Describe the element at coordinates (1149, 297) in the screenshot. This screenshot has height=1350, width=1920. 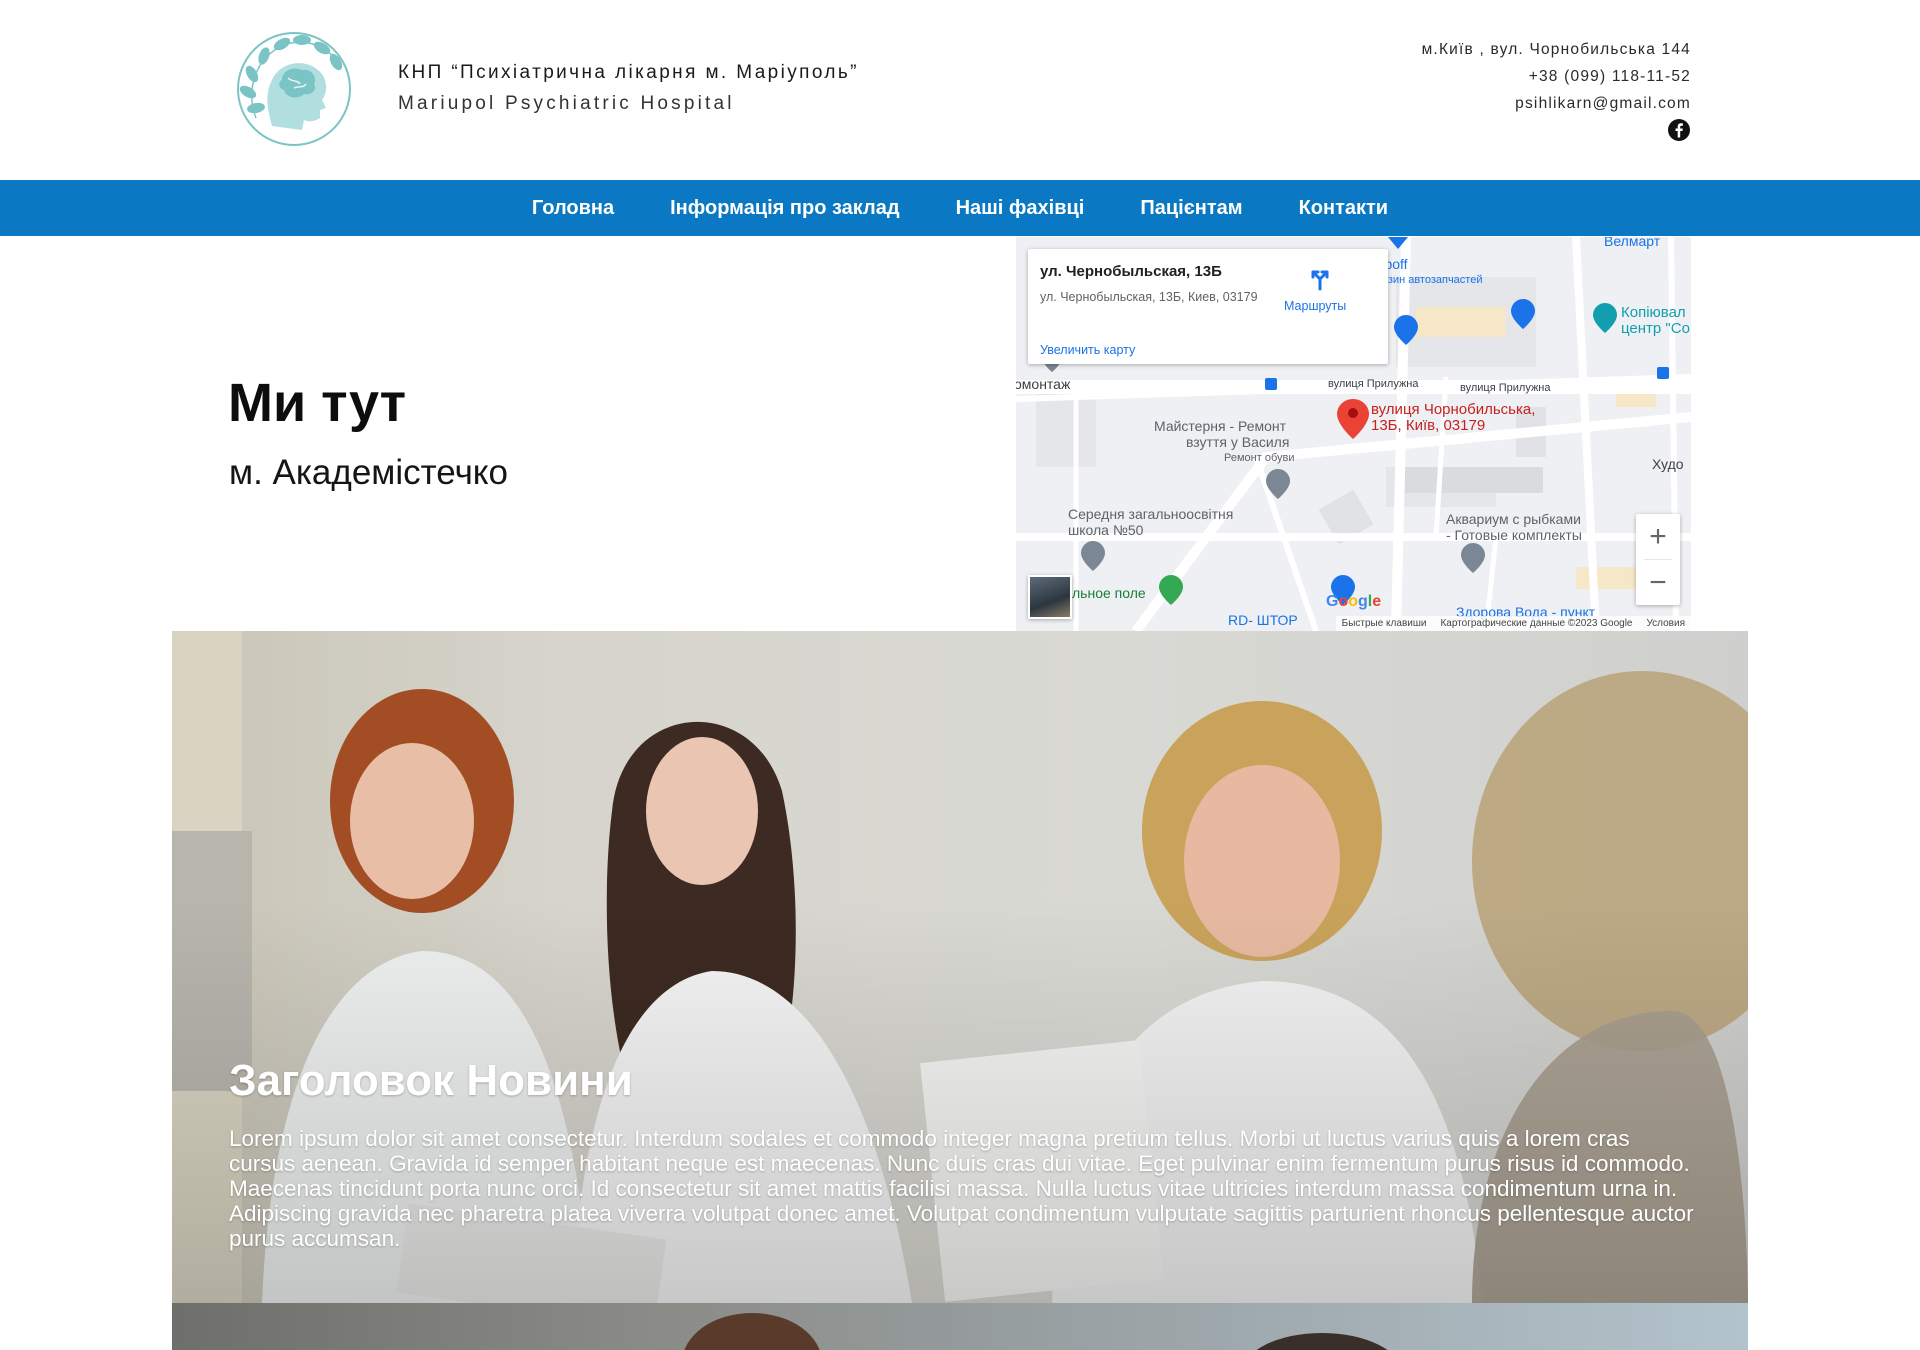
I see `map-card-address: ул. Чернобыльская, 13Б, Киев, 03179` at that location.